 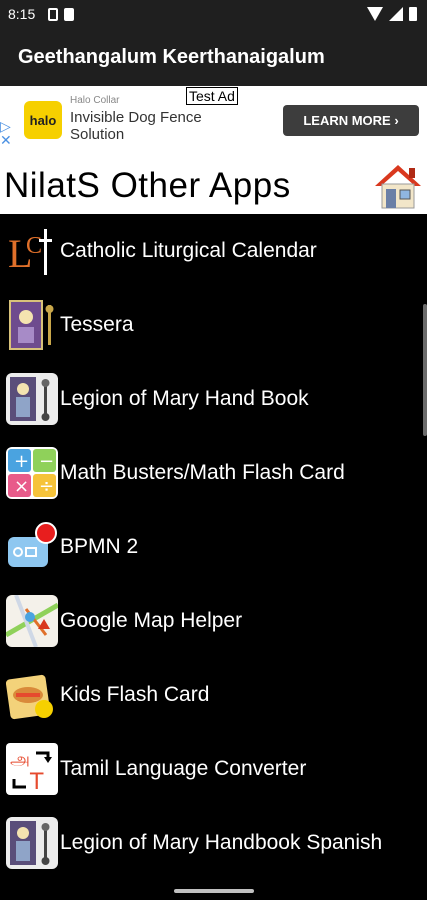 I want to click on kids-flash-card-icon, so click(x=32, y=695).